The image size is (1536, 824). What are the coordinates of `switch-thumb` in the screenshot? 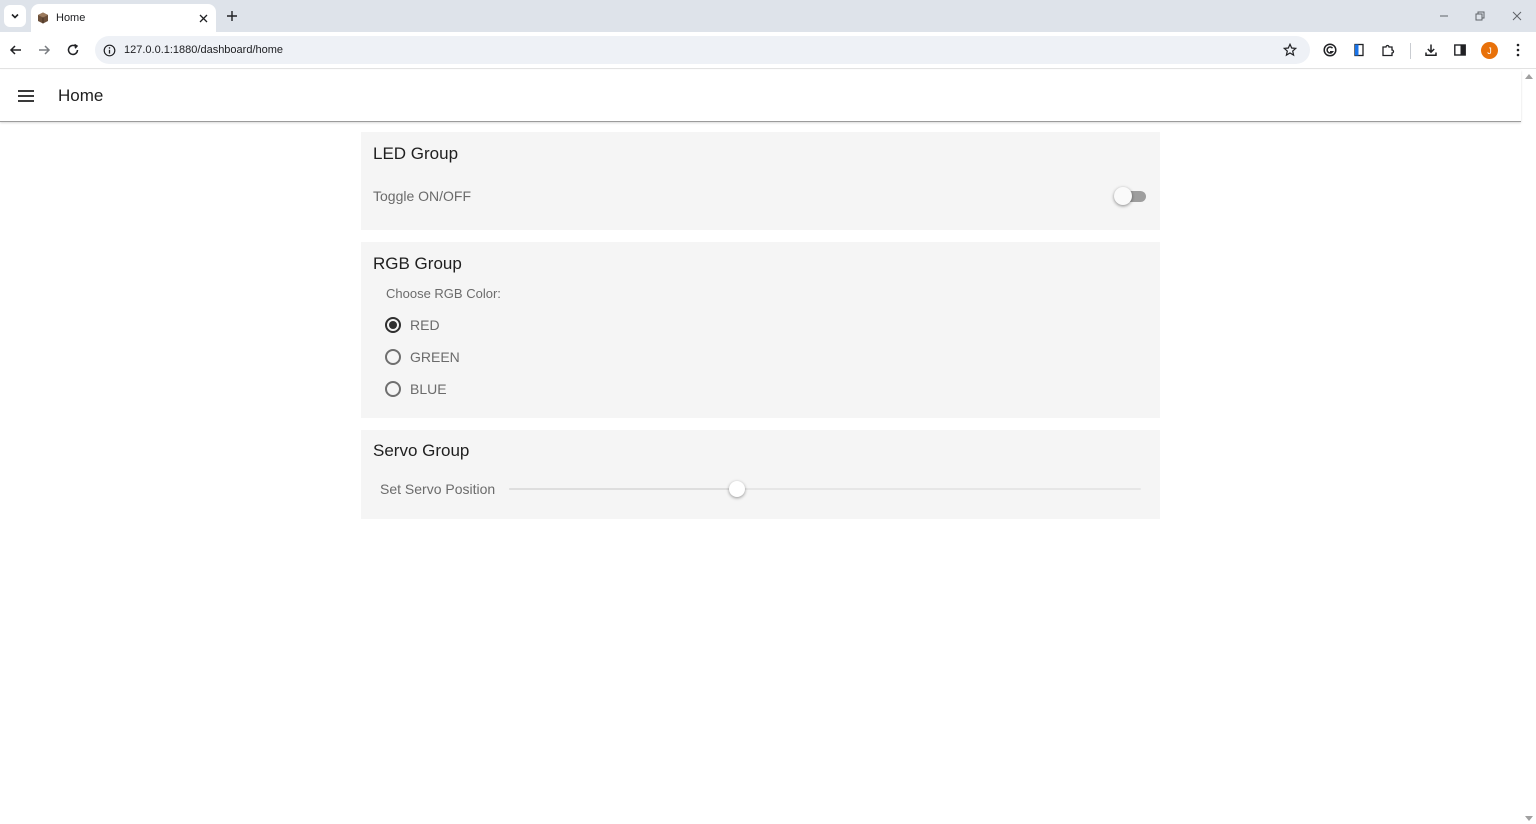 It's located at (1123, 196).